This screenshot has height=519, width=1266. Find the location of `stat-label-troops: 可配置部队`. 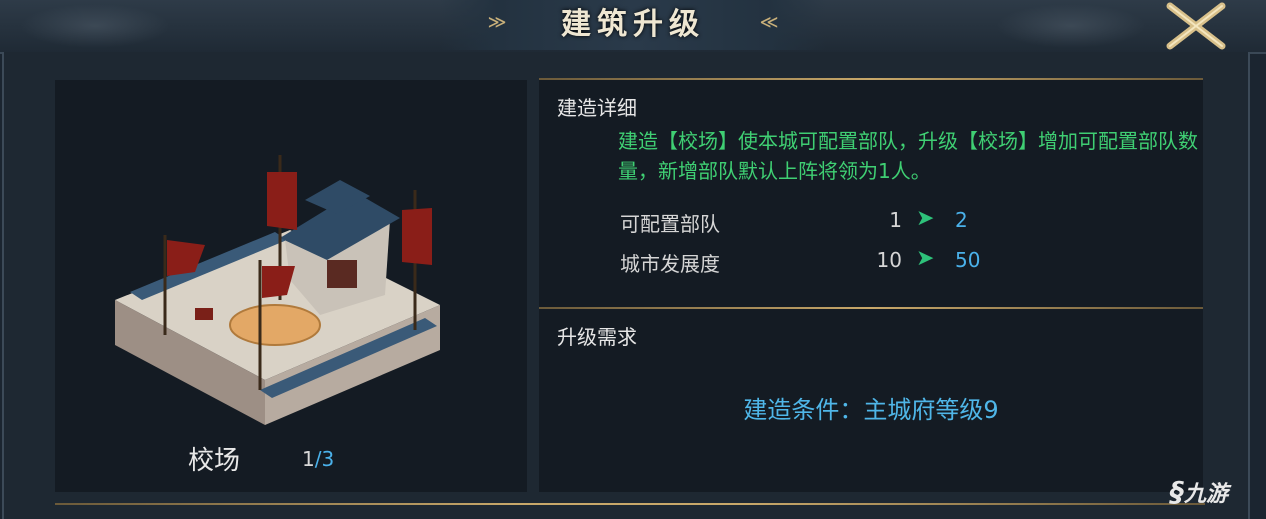

stat-label-troops: 可配置部队 is located at coordinates (670, 224).